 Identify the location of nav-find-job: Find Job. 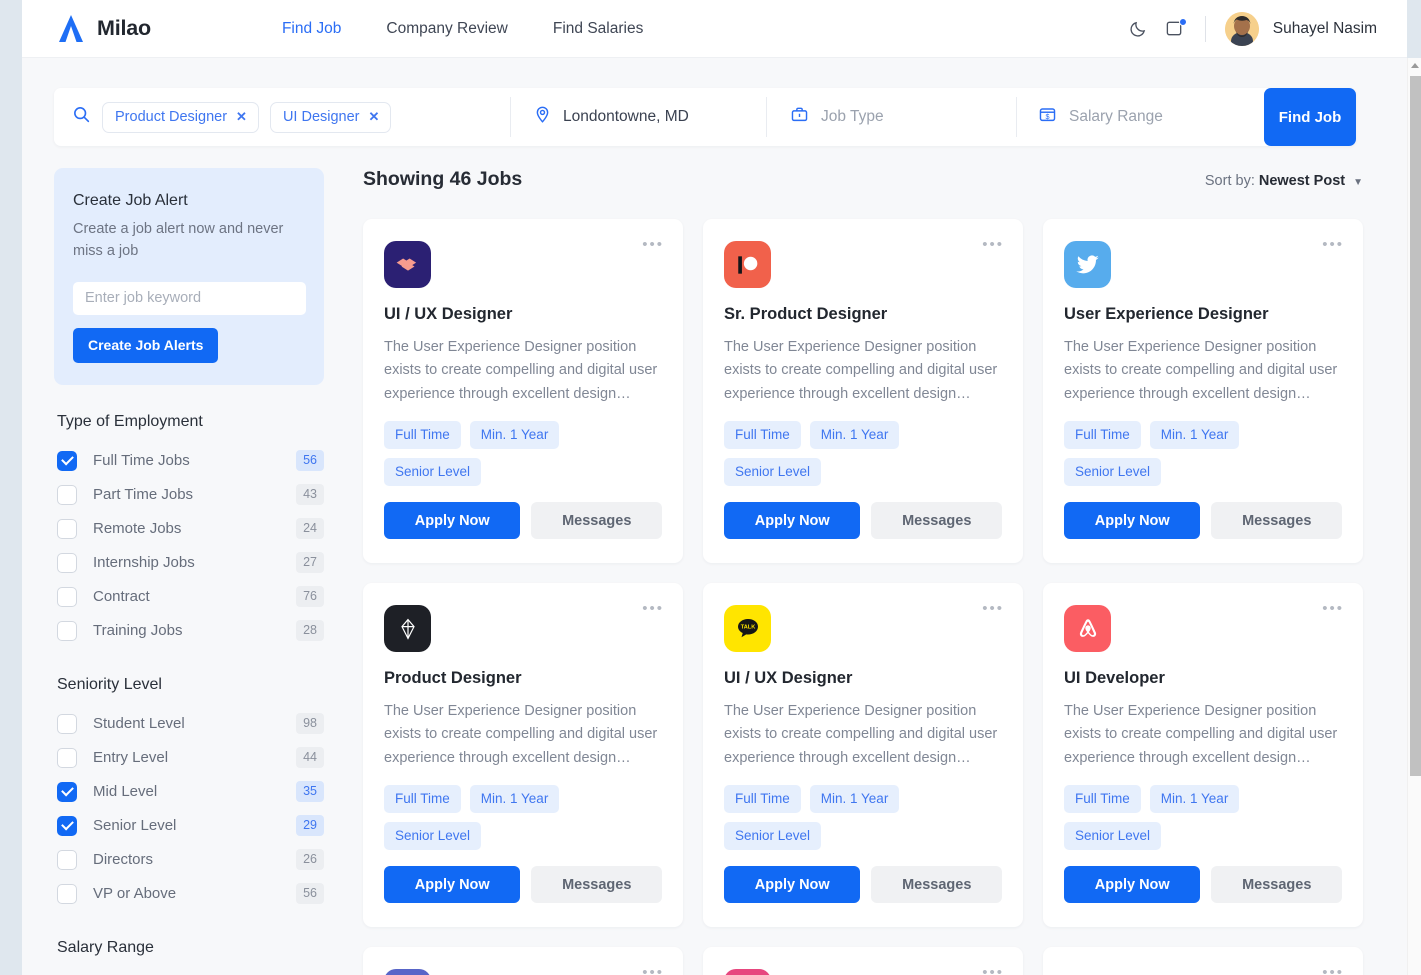
(311, 29).